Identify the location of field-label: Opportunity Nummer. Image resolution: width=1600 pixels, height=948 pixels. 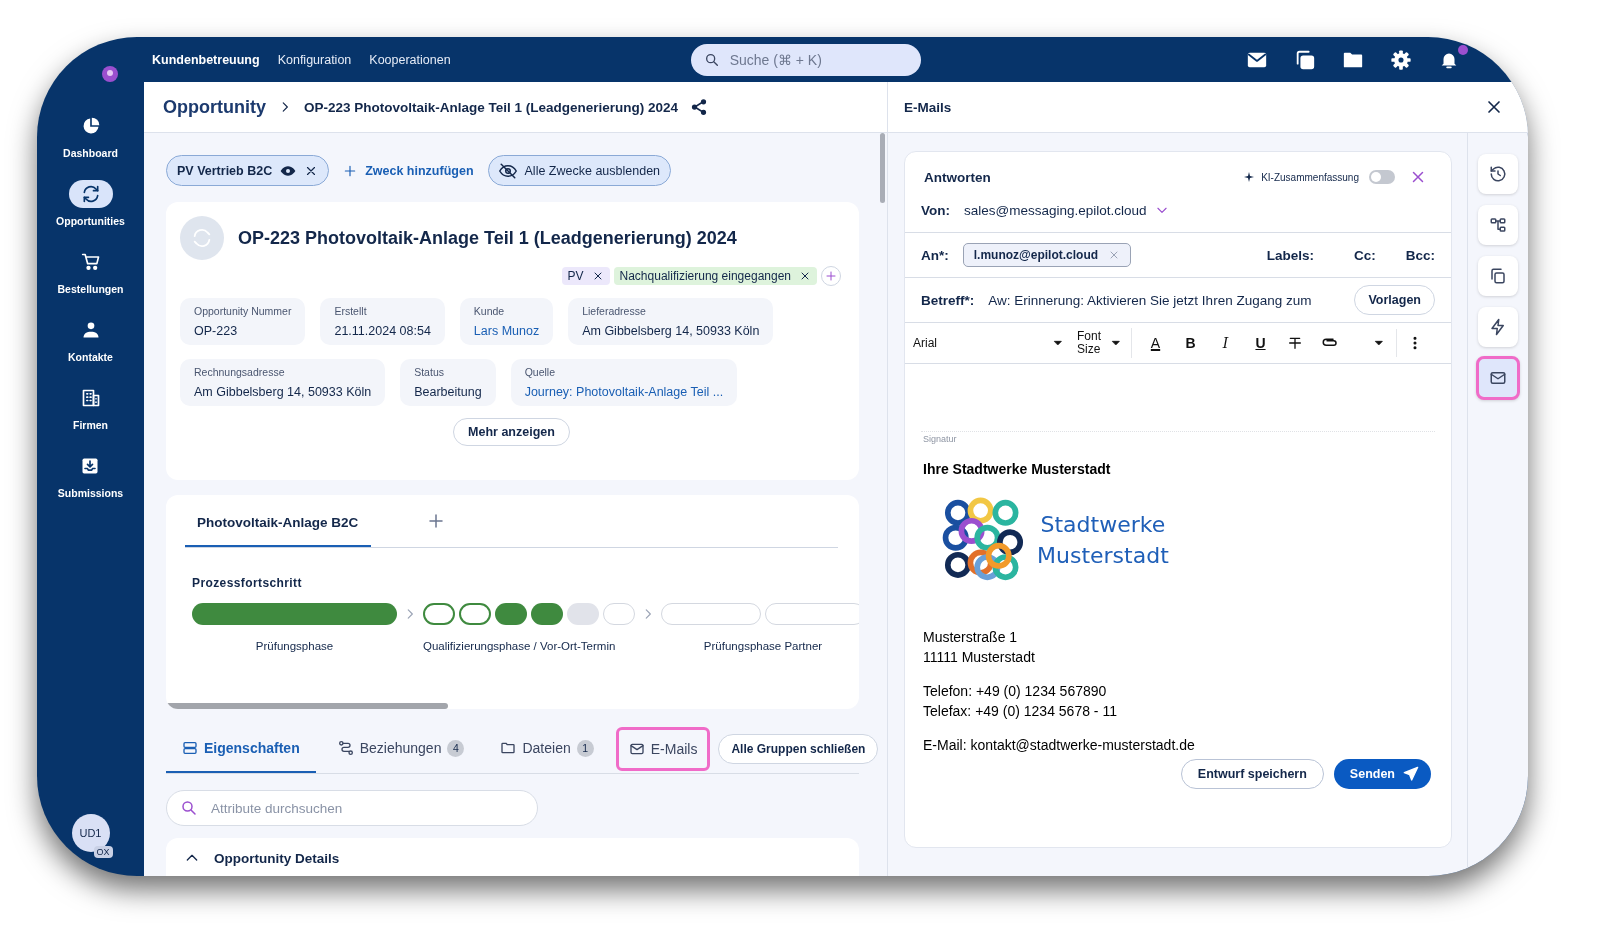
(243, 311).